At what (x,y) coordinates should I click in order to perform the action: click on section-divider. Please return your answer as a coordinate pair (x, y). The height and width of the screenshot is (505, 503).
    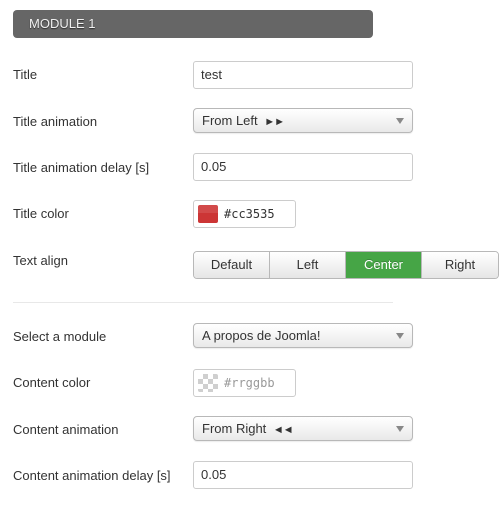
    Looking at the image, I should click on (203, 302).